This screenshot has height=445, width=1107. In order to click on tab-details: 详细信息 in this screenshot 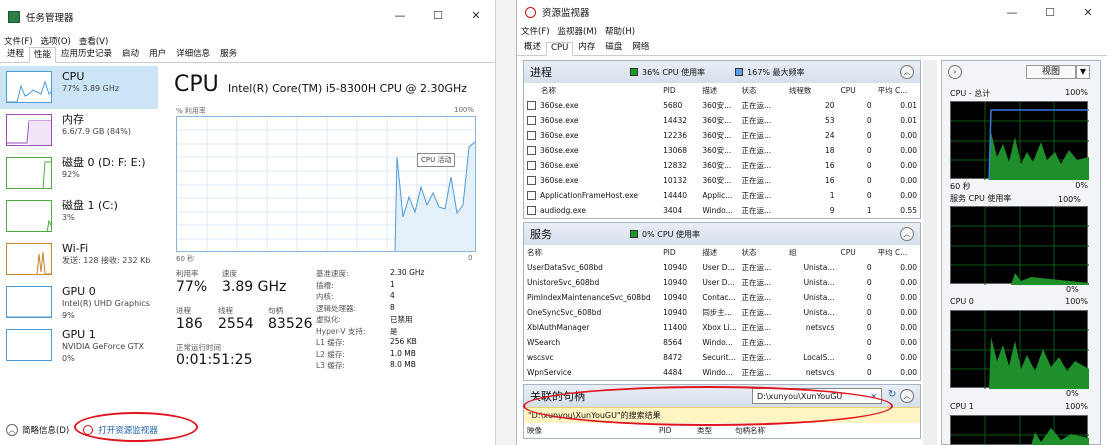, I will do `click(193, 54)`.